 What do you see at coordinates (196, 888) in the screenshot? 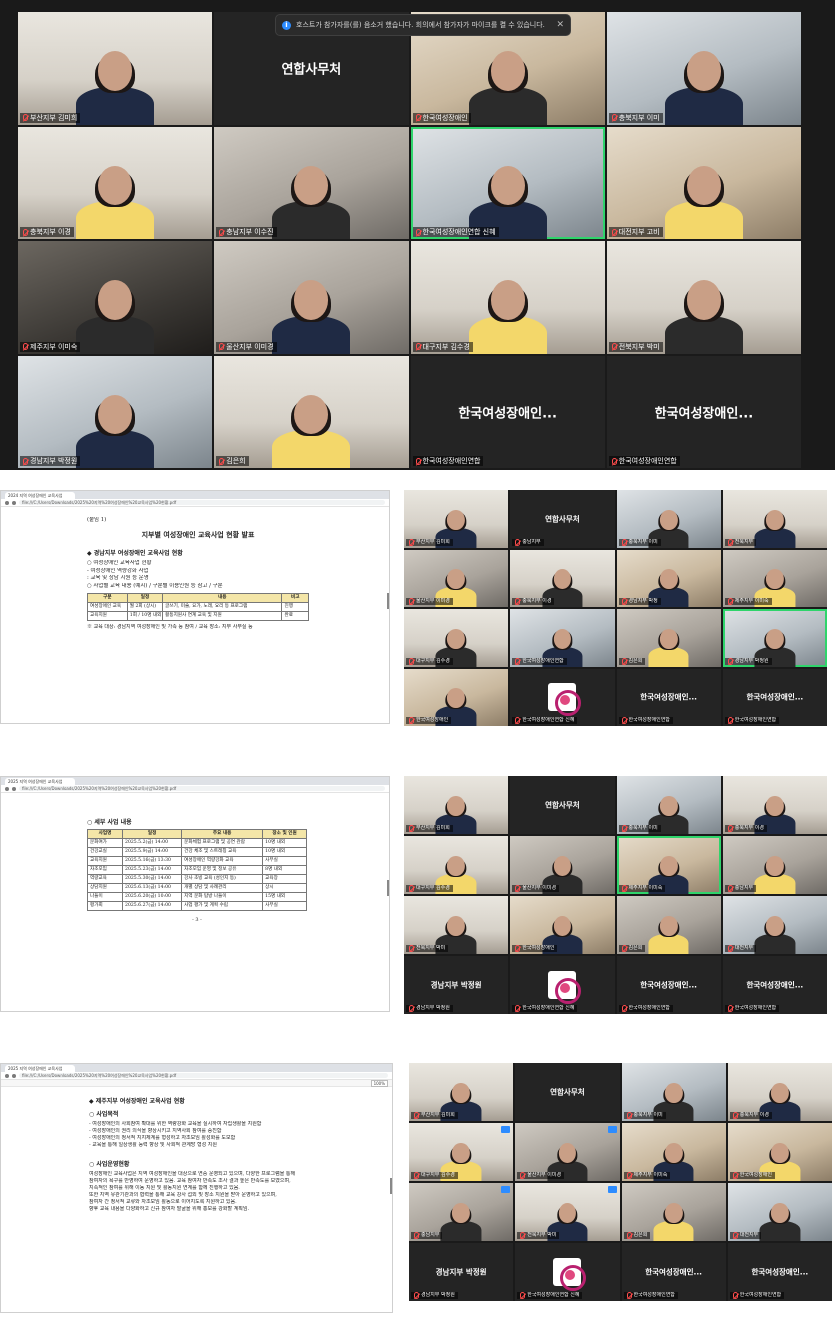
I see `table-row: 상담지원 2025.6.13(금) 14:00 개별 상담 및 사례관리 상시` at bounding box center [196, 888].